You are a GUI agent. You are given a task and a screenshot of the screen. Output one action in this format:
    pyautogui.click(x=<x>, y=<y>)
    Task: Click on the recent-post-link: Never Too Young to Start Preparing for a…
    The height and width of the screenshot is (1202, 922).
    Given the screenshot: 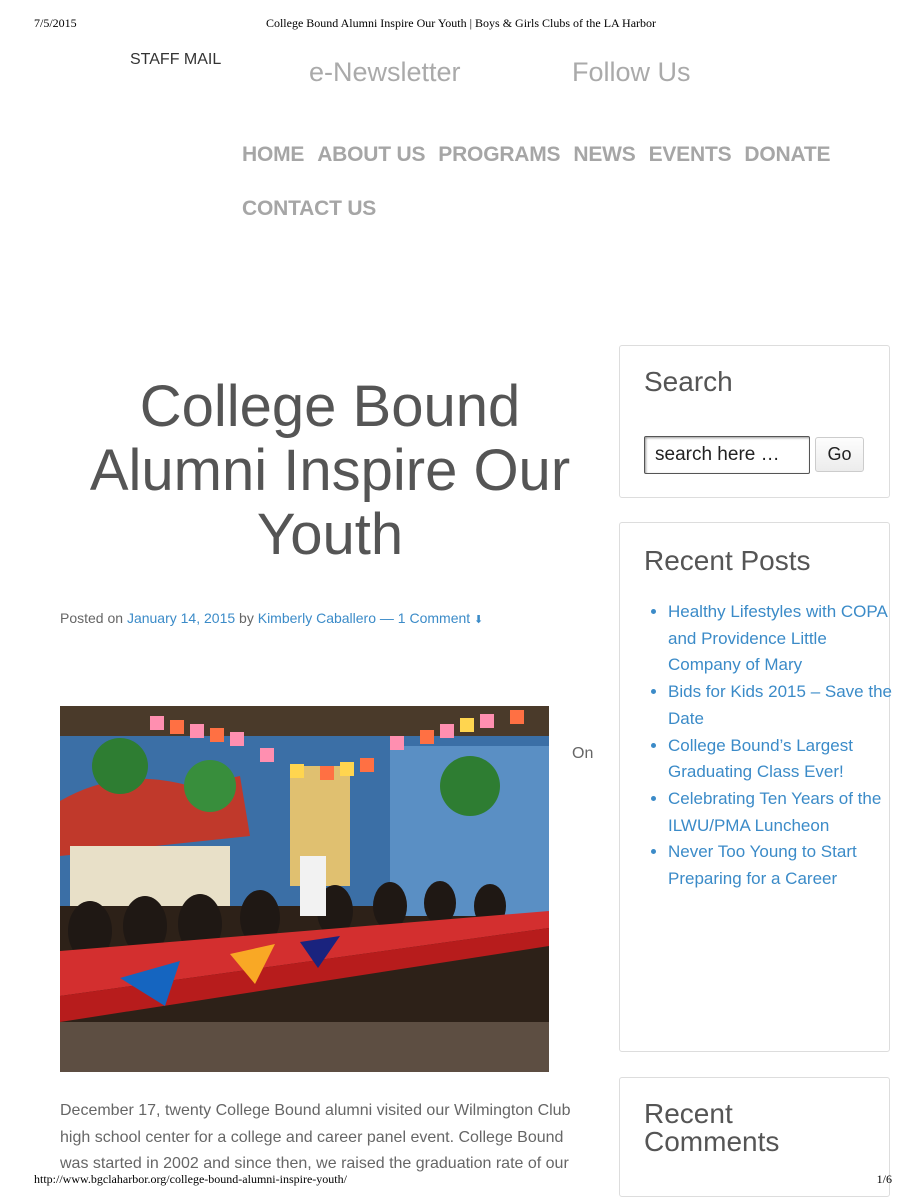 What is the action you would take?
    pyautogui.click(x=762, y=865)
    